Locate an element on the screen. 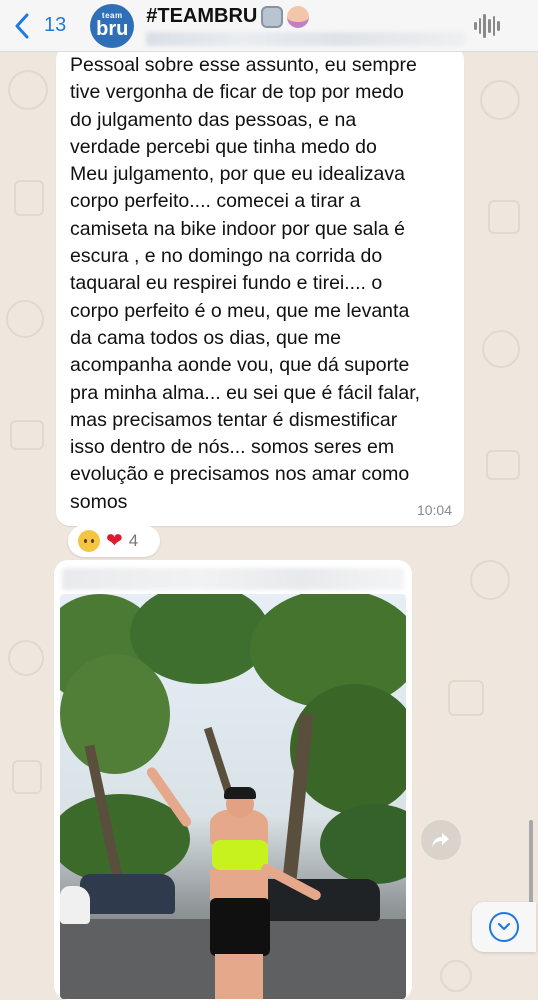 Image resolution: width=538 pixels, height=1000 pixels. group-avatar: team bru is located at coordinates (112, 25).